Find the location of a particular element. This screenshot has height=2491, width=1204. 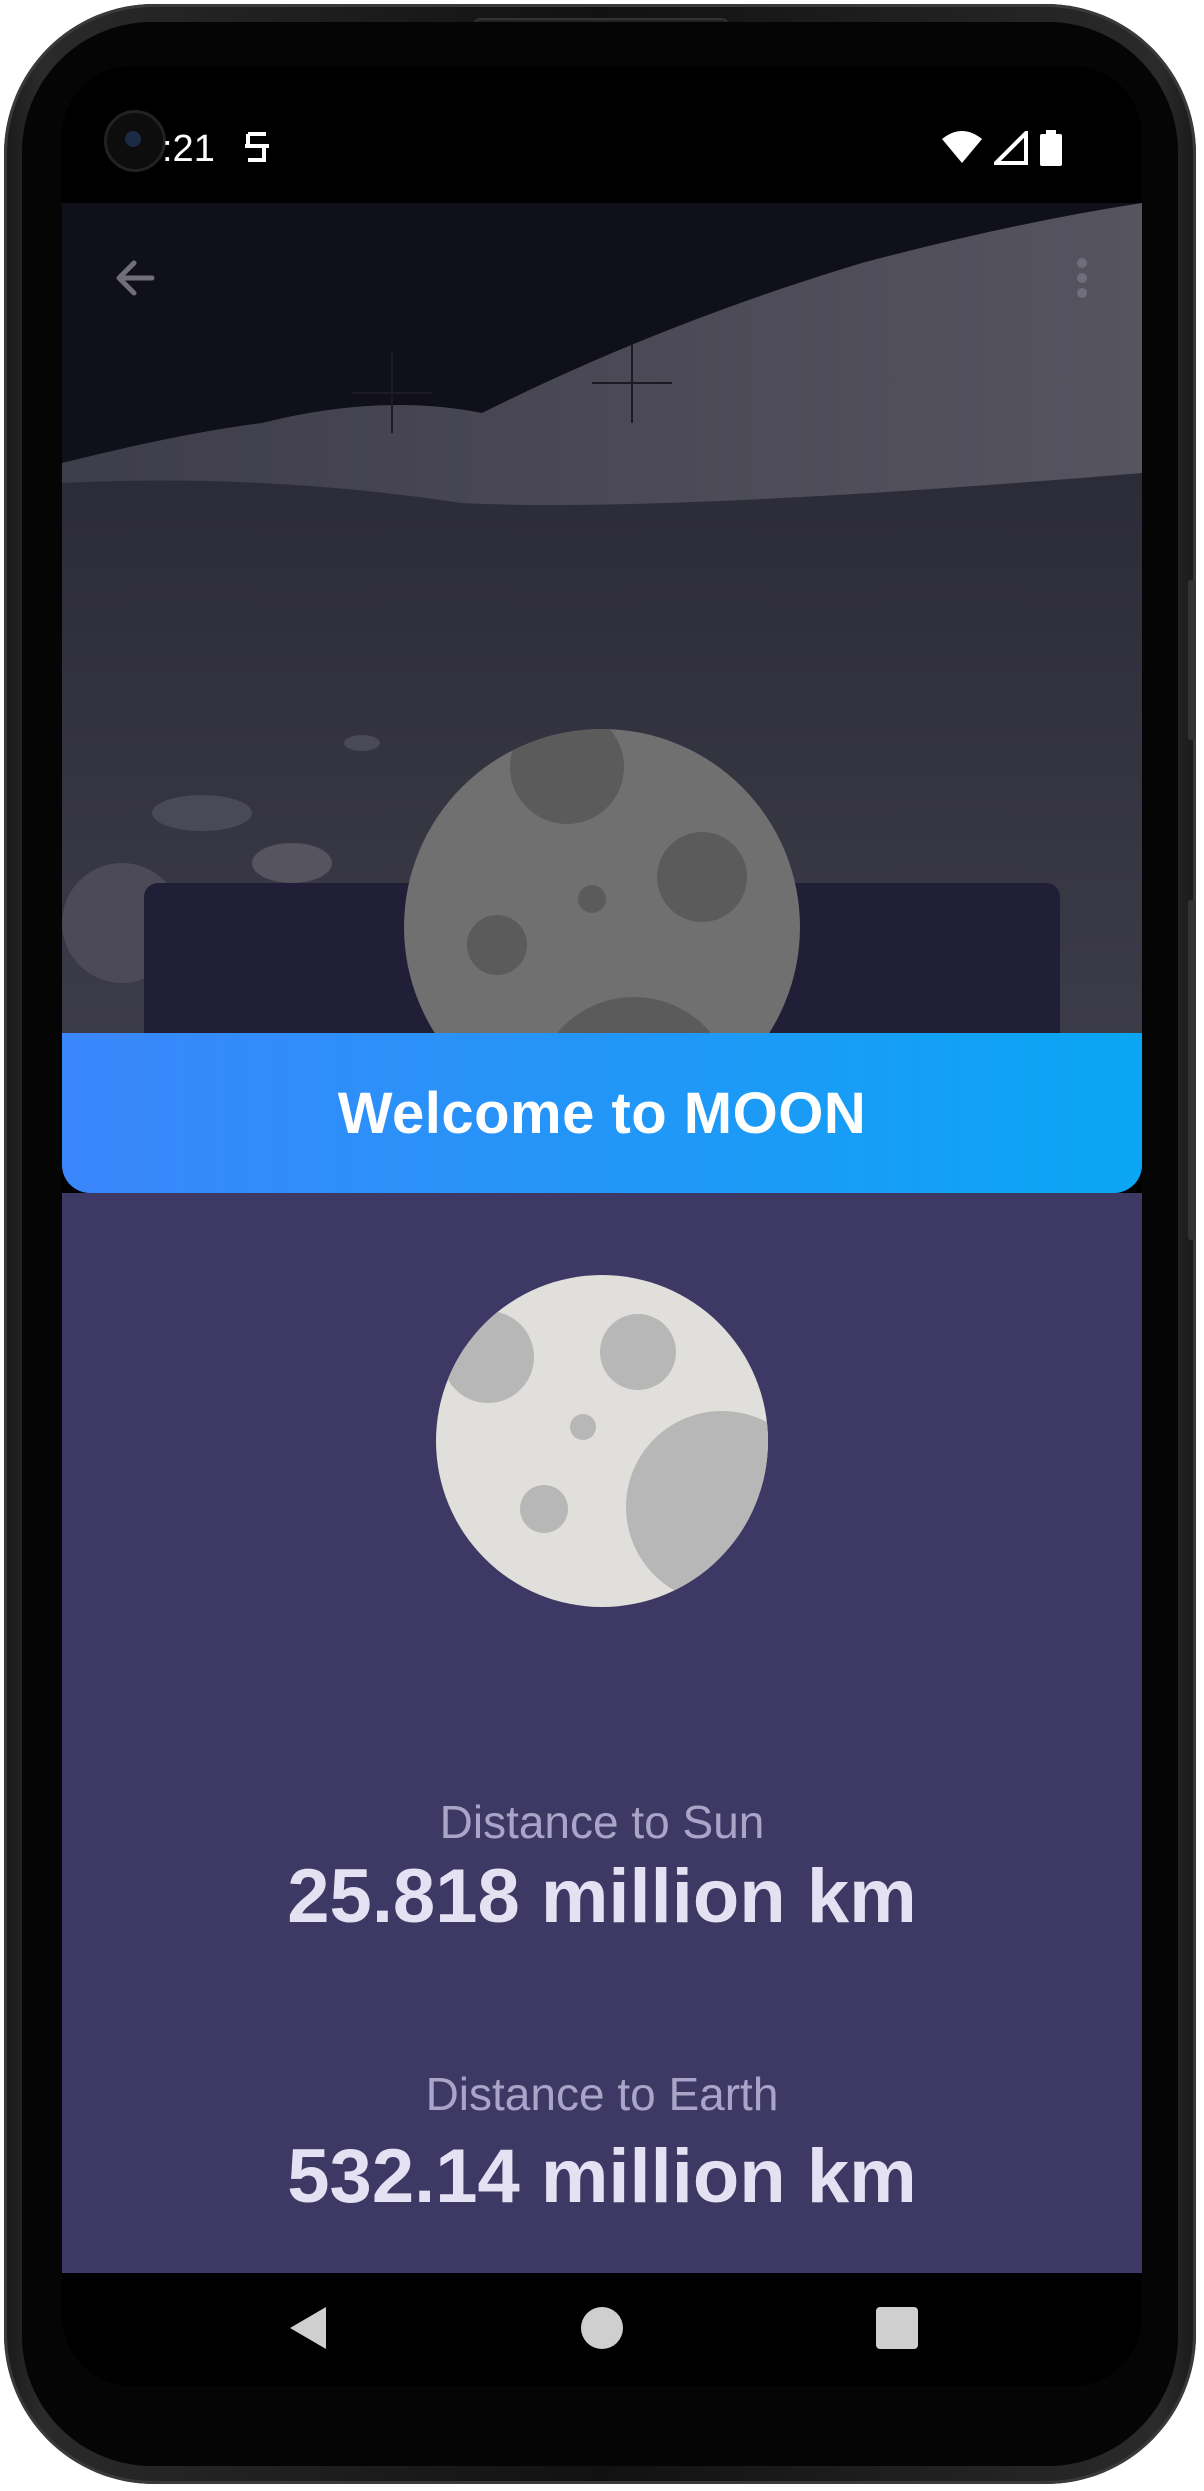

circle-home-icon is located at coordinates (602, 2328).